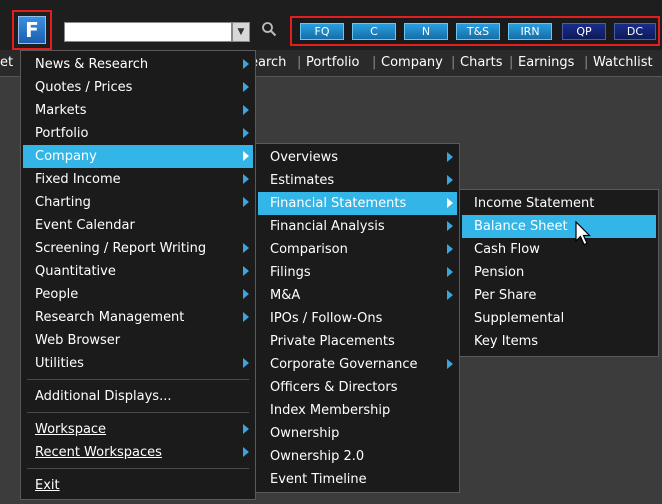  I want to click on menu-item-ipos: IPOs / Follow-Ons, so click(357, 318).